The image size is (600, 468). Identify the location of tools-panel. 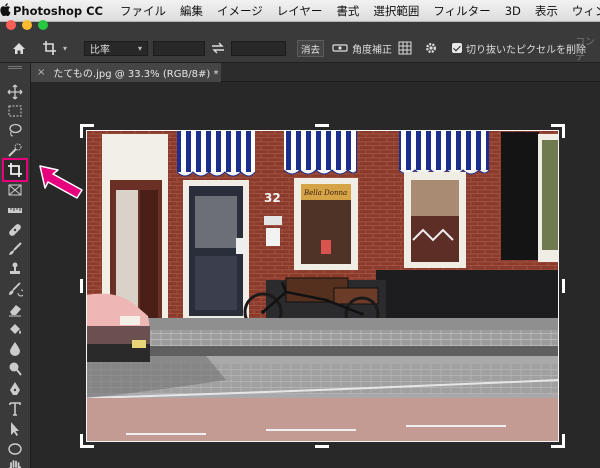
(15, 265).